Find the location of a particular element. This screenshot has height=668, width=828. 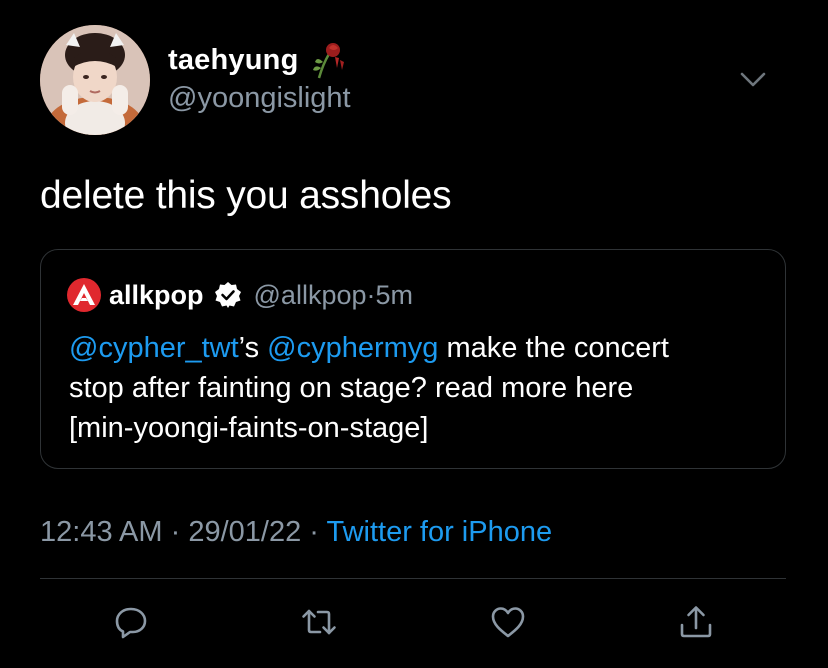

quoted-handle-time: @allkpop·5m is located at coordinates (334, 295).